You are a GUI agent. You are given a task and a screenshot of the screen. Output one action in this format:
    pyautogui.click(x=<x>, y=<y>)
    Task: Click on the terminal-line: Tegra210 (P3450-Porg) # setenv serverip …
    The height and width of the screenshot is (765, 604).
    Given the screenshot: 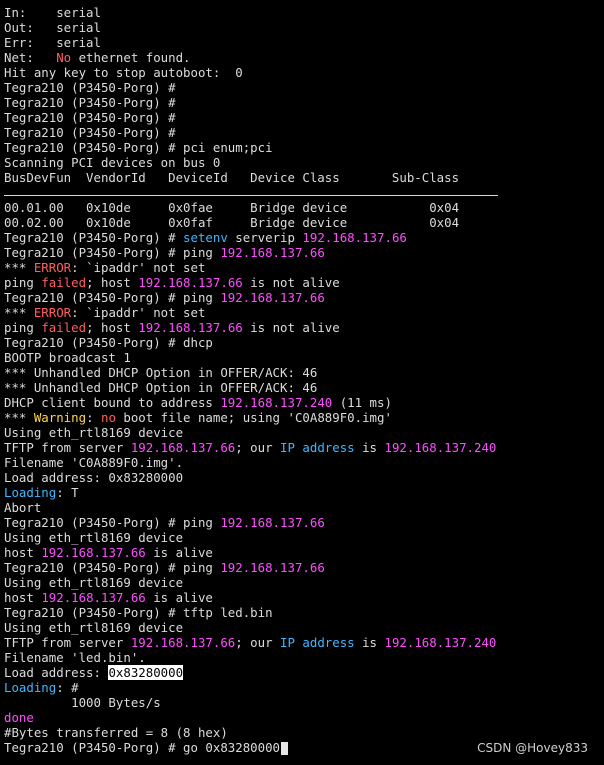 What is the action you would take?
    pyautogui.click(x=304, y=237)
    